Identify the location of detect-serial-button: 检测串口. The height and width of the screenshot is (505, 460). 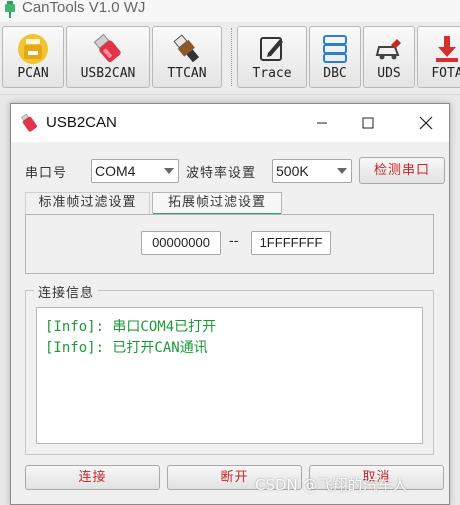
(402, 170).